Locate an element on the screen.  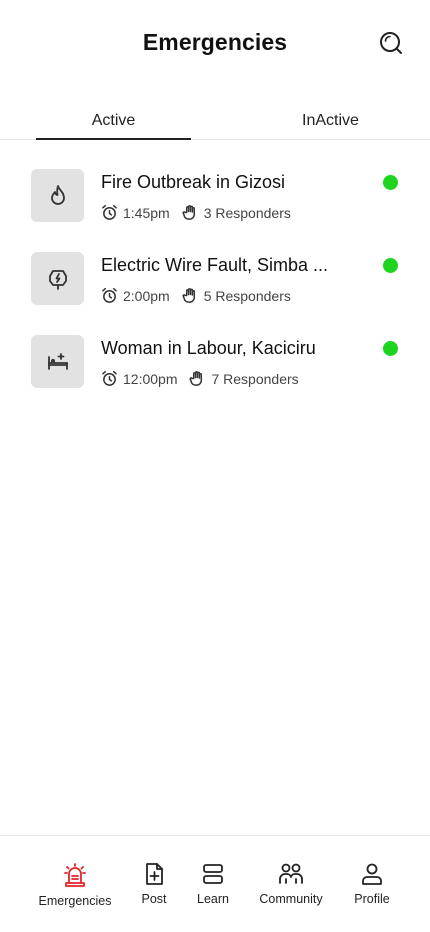
app-header: Emergencies is located at coordinates (215, 45).